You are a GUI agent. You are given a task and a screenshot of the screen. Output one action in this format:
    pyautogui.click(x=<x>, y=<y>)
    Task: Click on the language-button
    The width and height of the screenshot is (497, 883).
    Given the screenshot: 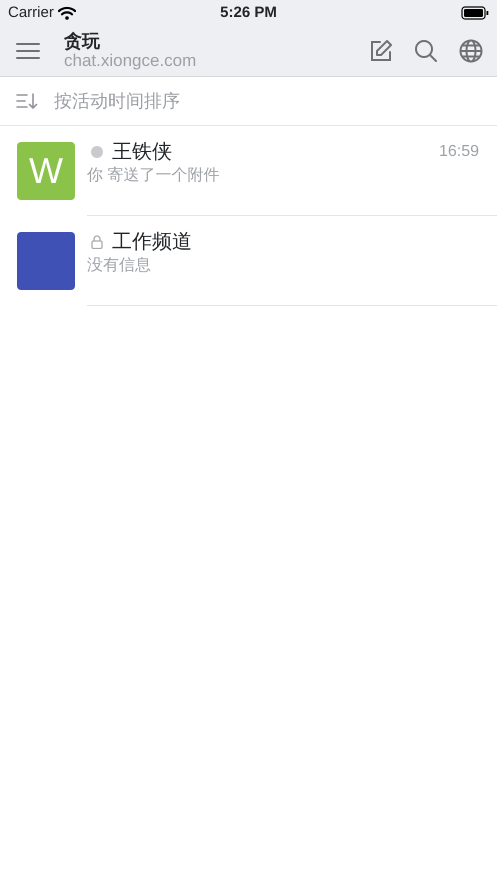 What is the action you would take?
    pyautogui.click(x=471, y=51)
    